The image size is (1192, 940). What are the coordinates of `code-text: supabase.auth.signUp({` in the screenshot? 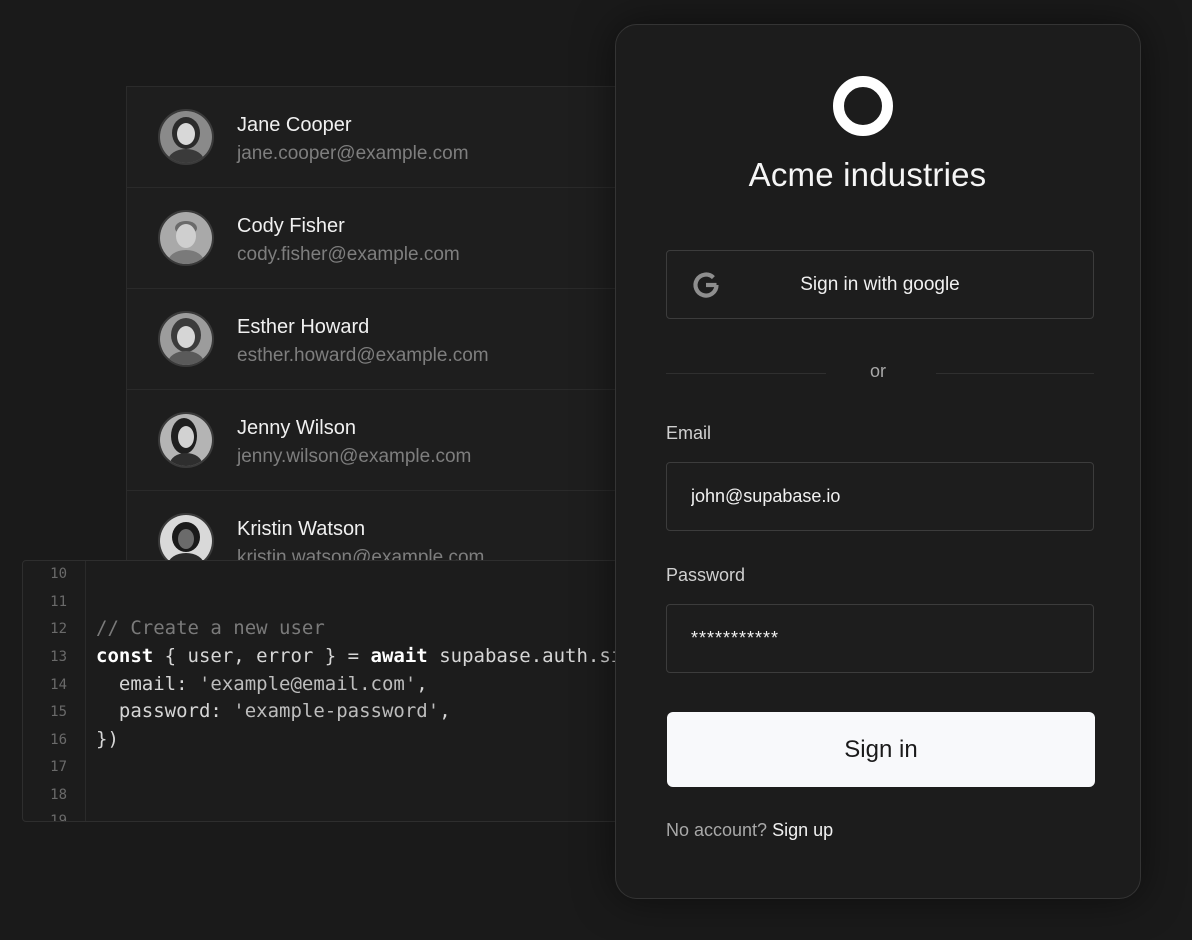 It's located at (541, 656).